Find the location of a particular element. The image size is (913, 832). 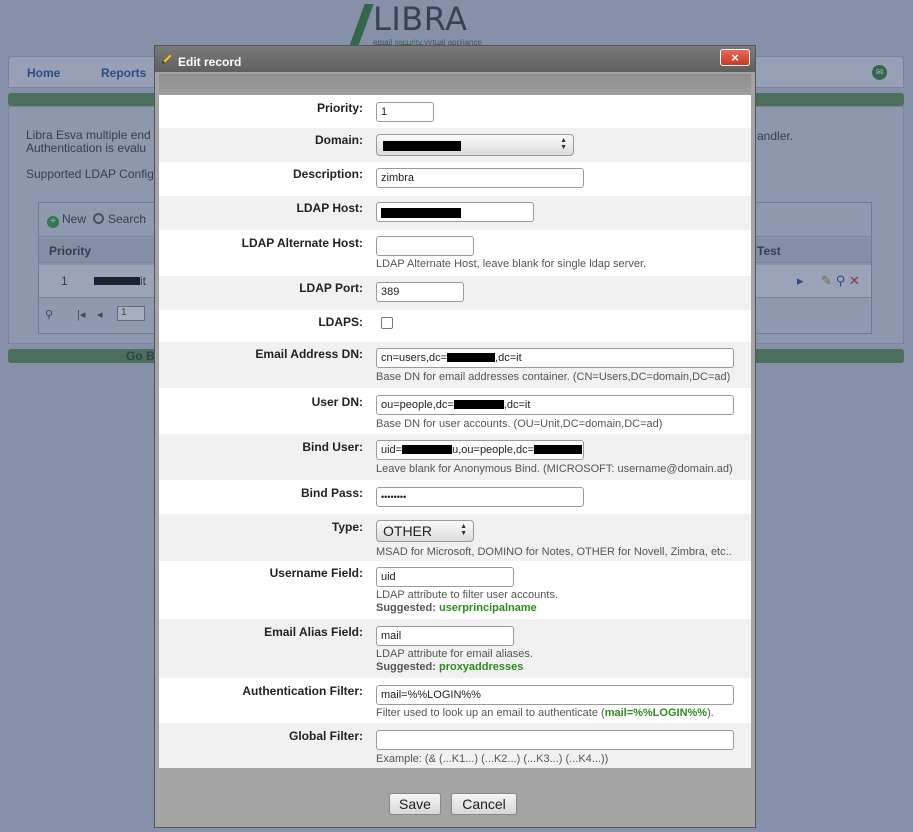

type-label: Type: is located at coordinates (347, 527).